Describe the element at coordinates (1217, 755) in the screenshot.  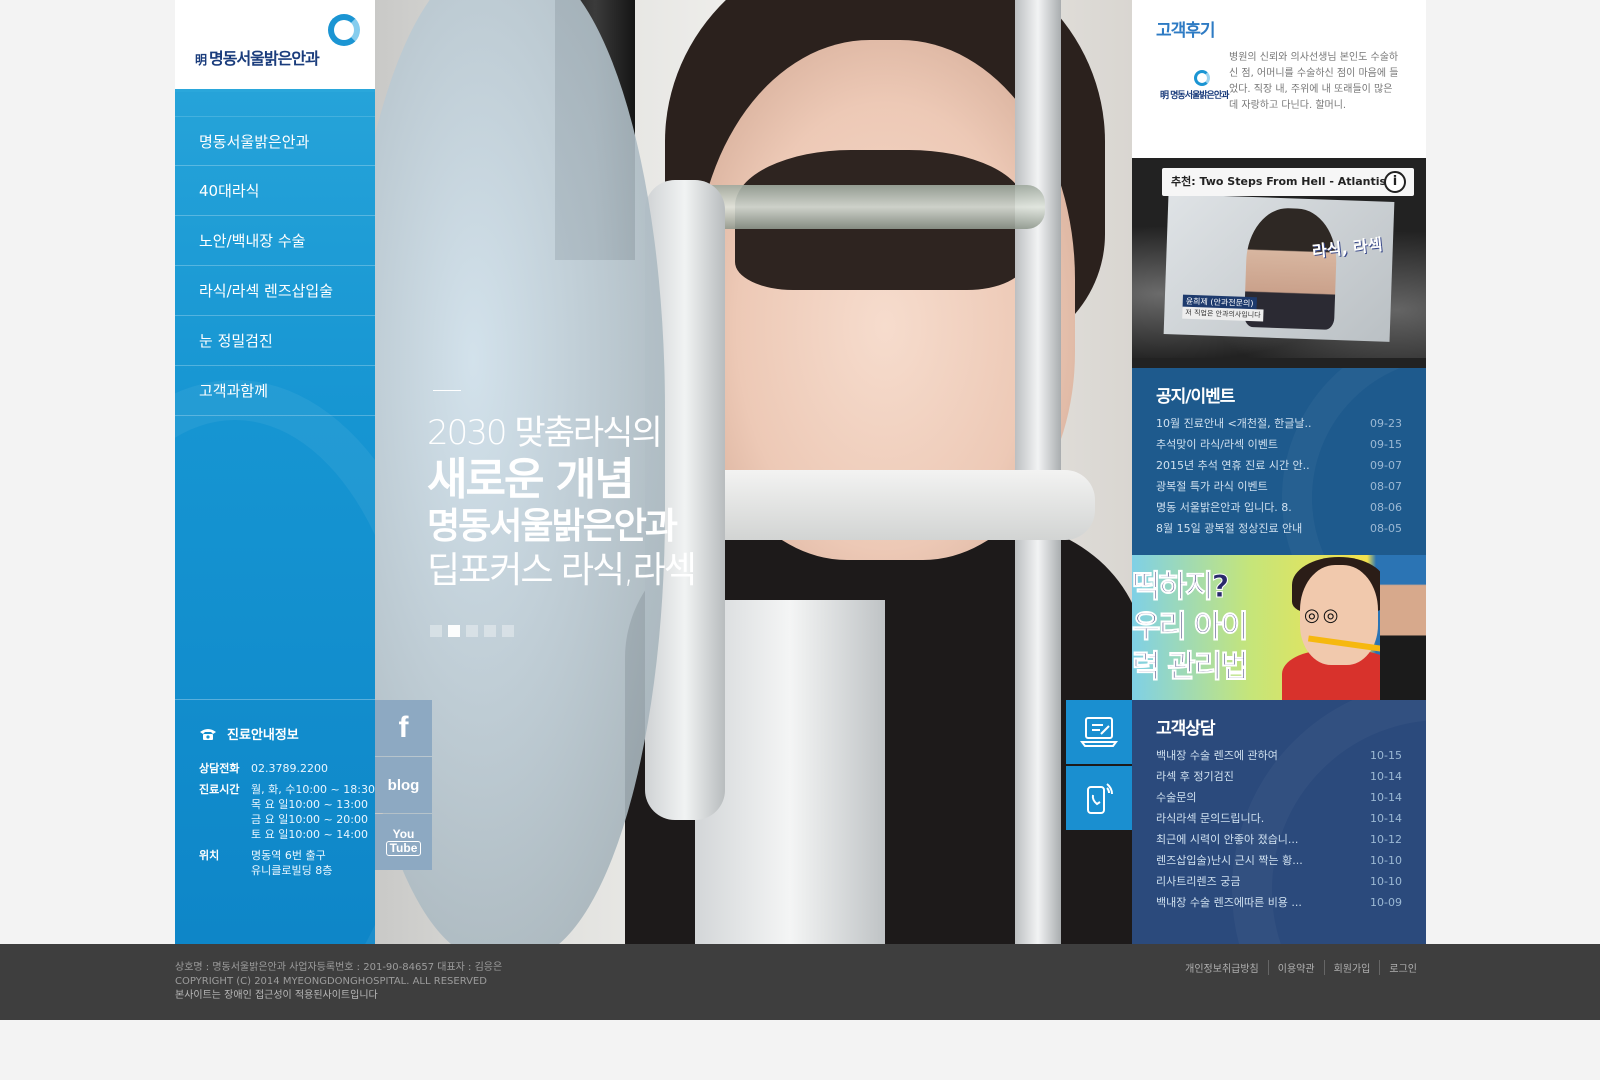
I see `list-item-title: 백내장 수술 렌즈에 관하여` at that location.